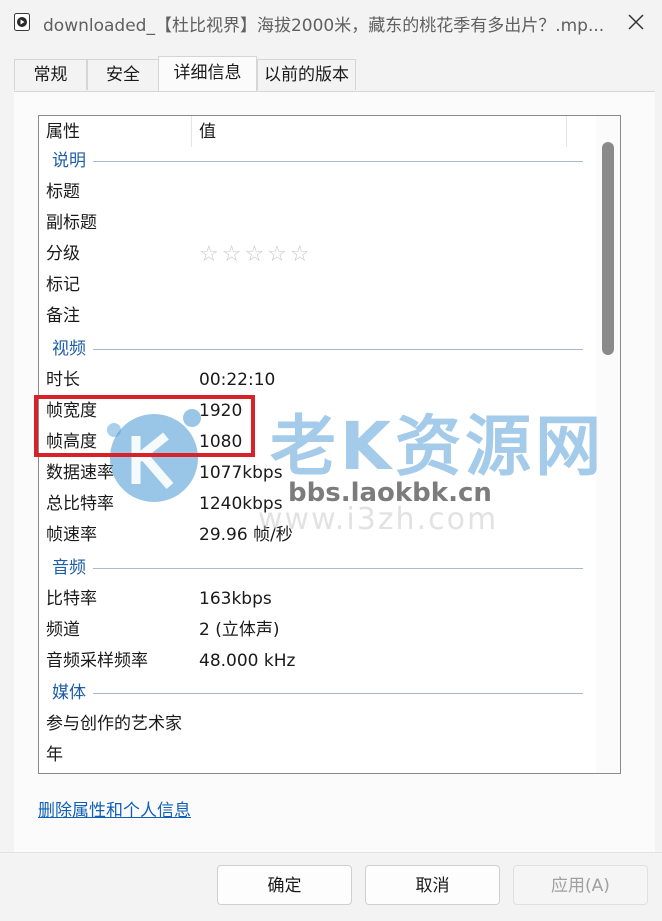 This screenshot has width=662, height=921. I want to click on tab-details: 详细信息, so click(207, 73).